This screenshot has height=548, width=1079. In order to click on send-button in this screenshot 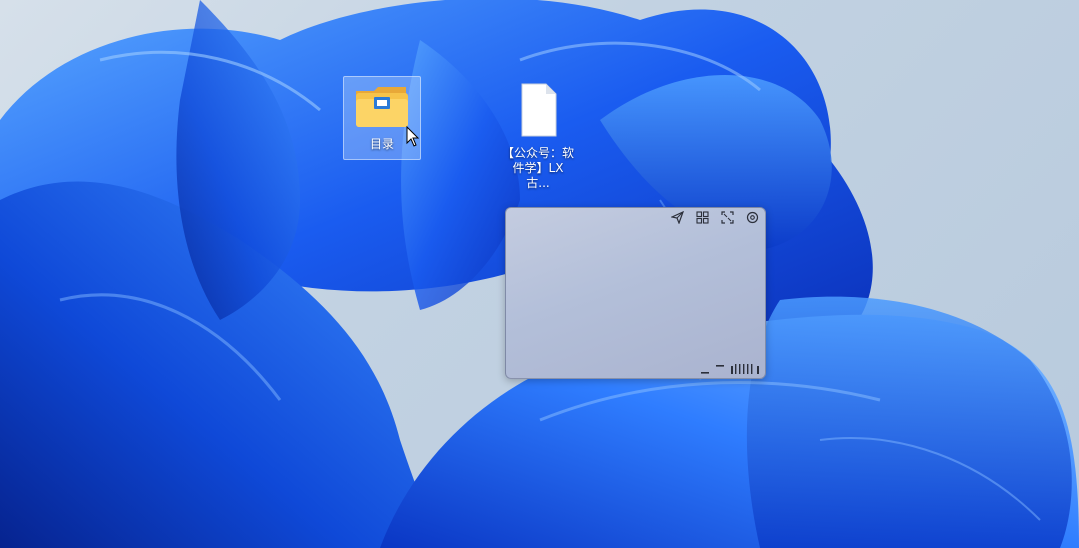, I will do `click(677, 217)`.